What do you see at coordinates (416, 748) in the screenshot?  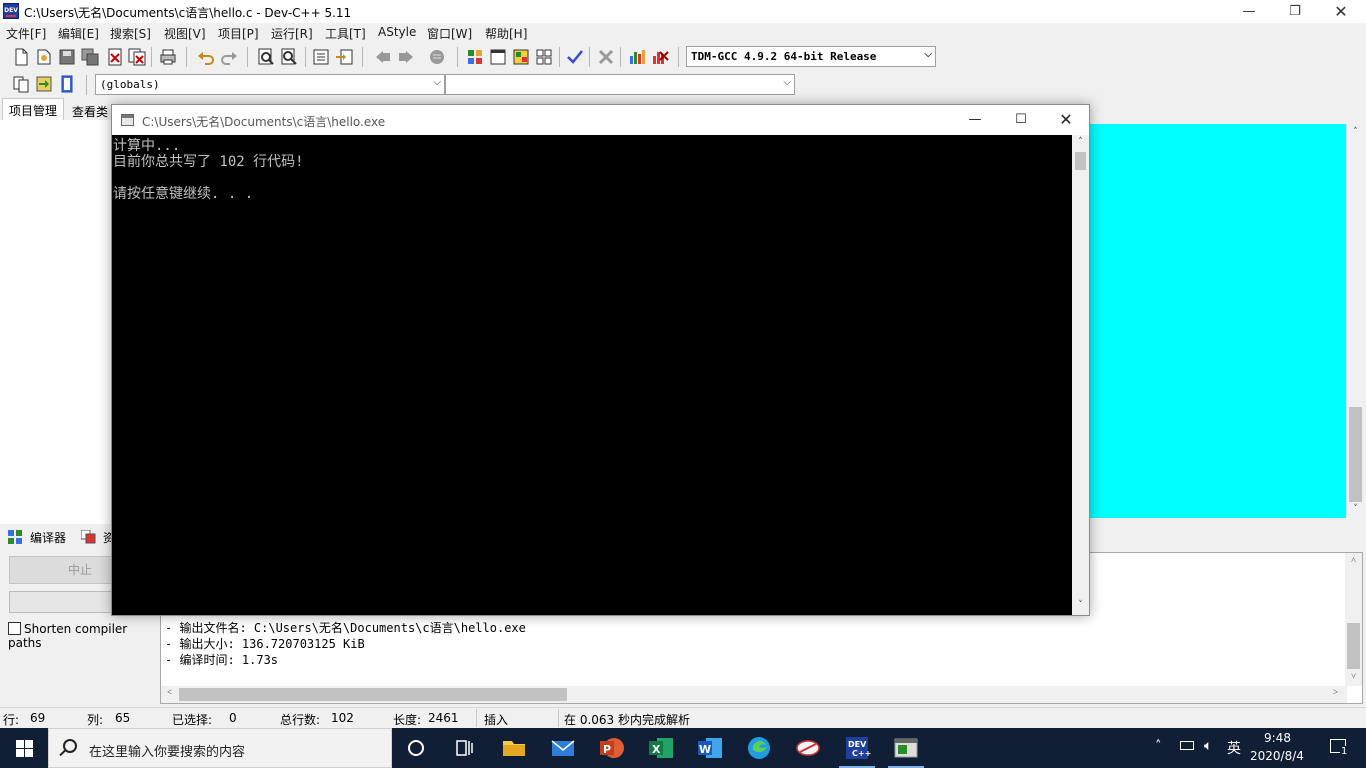 I see `cortana-icon` at bounding box center [416, 748].